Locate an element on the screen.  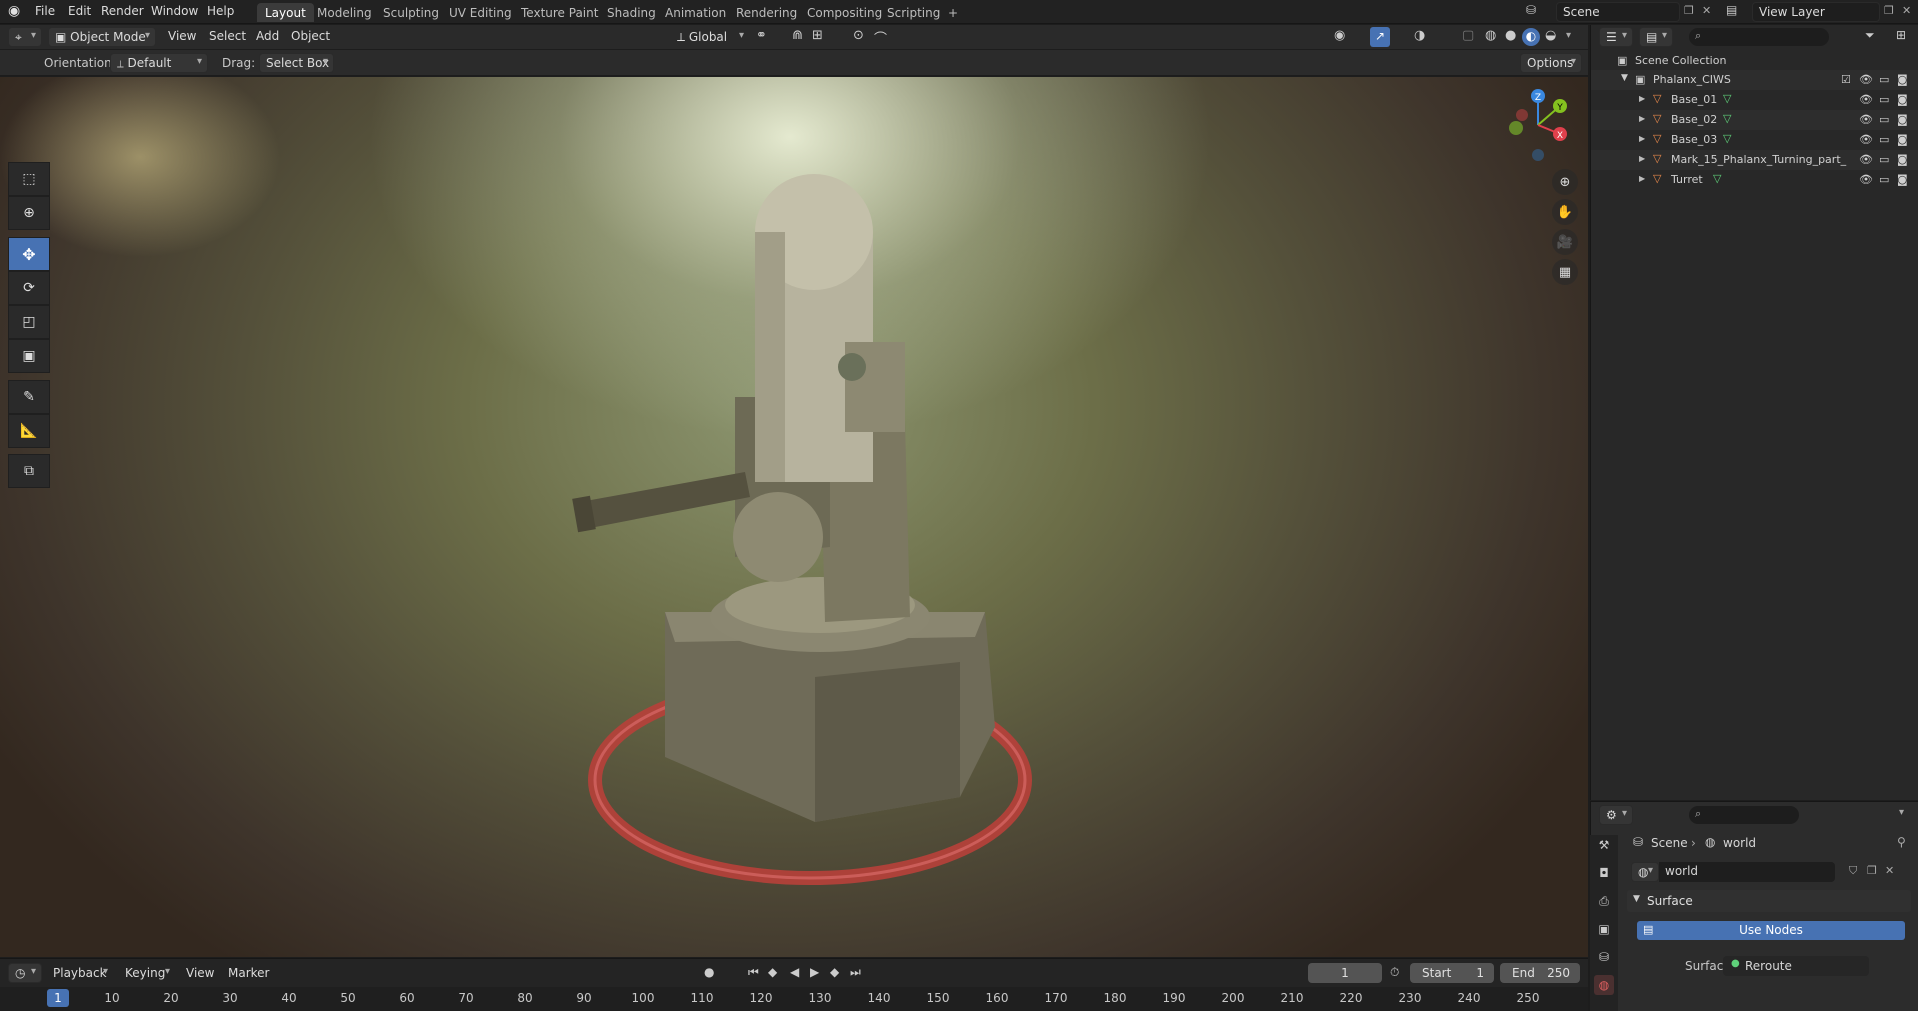
tab-view-layer: ▣ is located at coordinates (1604, 929).